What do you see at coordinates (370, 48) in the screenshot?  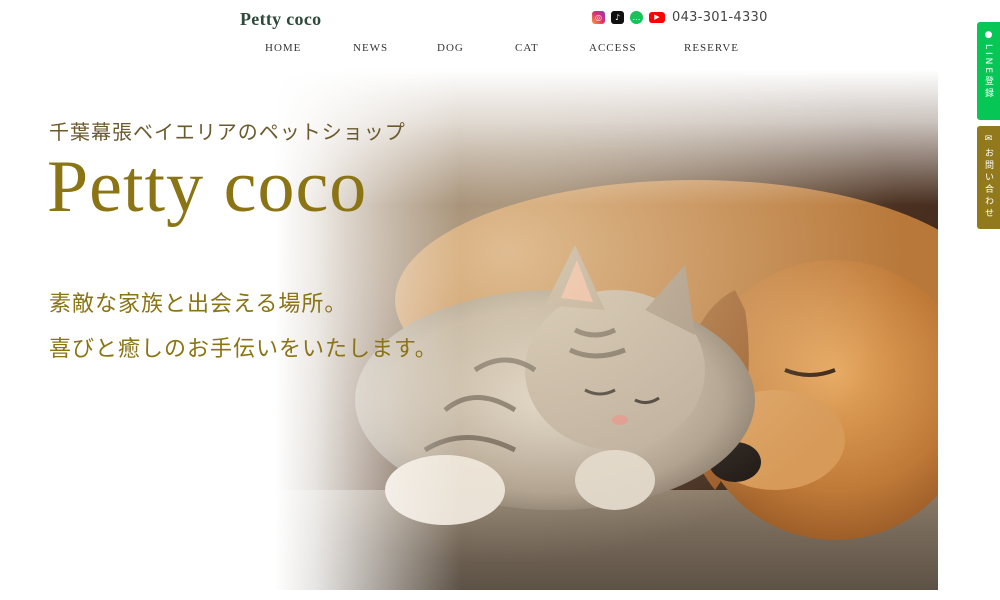 I see `nav-news: NEWS` at bounding box center [370, 48].